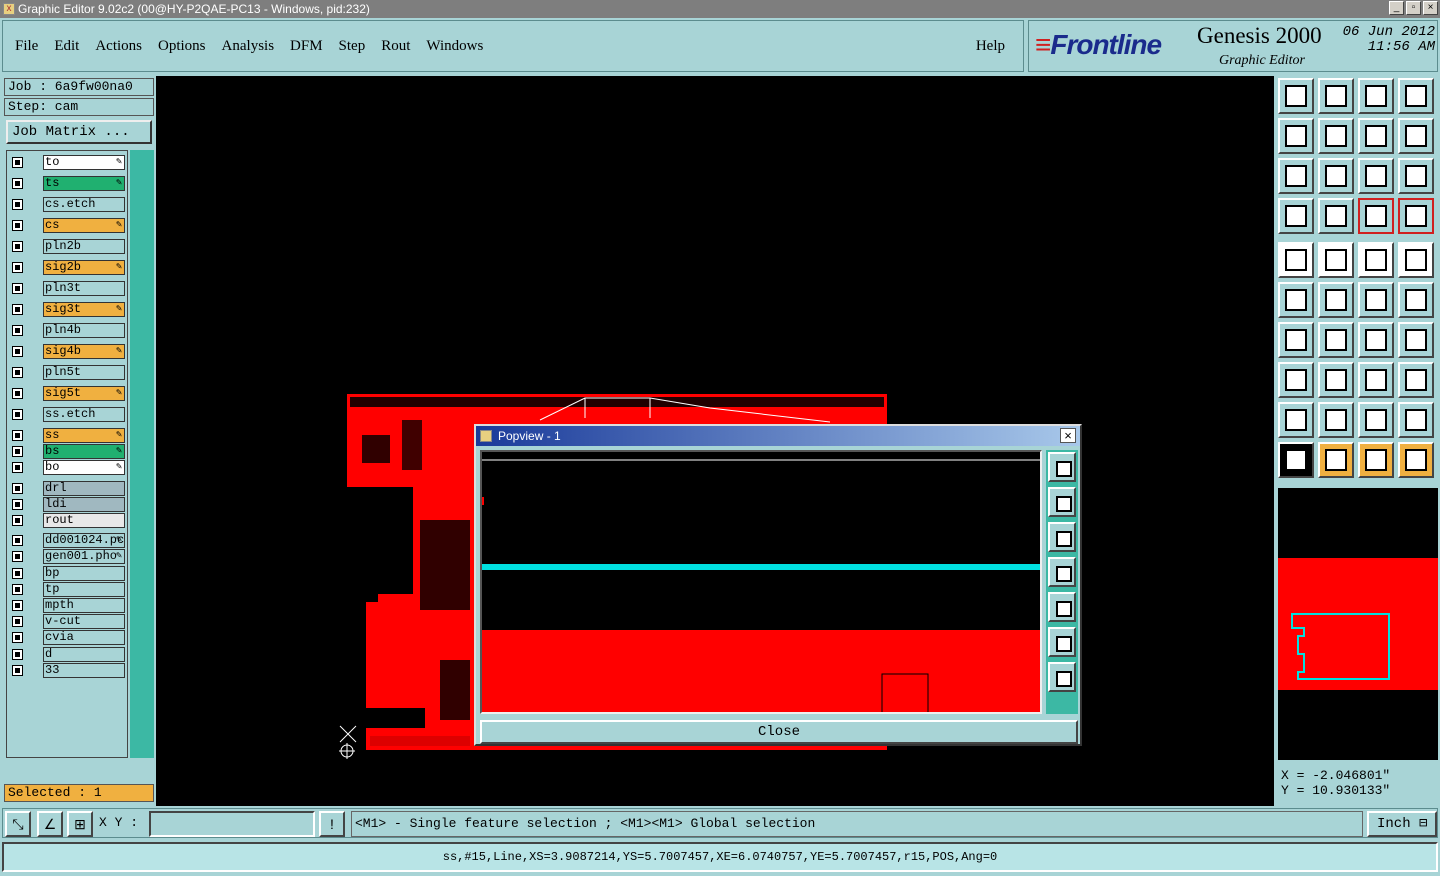 The width and height of the screenshot is (1440, 876). I want to click on home-icon, so click(1376, 96).